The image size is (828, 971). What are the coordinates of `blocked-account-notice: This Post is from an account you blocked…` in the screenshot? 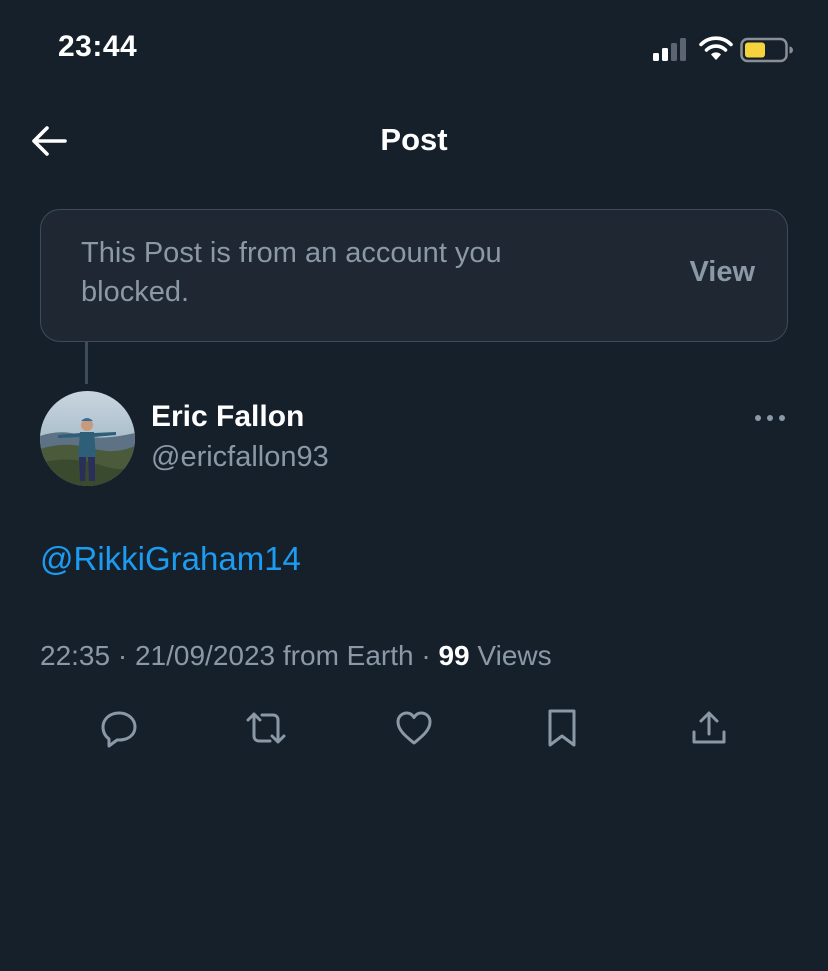 It's located at (414, 275).